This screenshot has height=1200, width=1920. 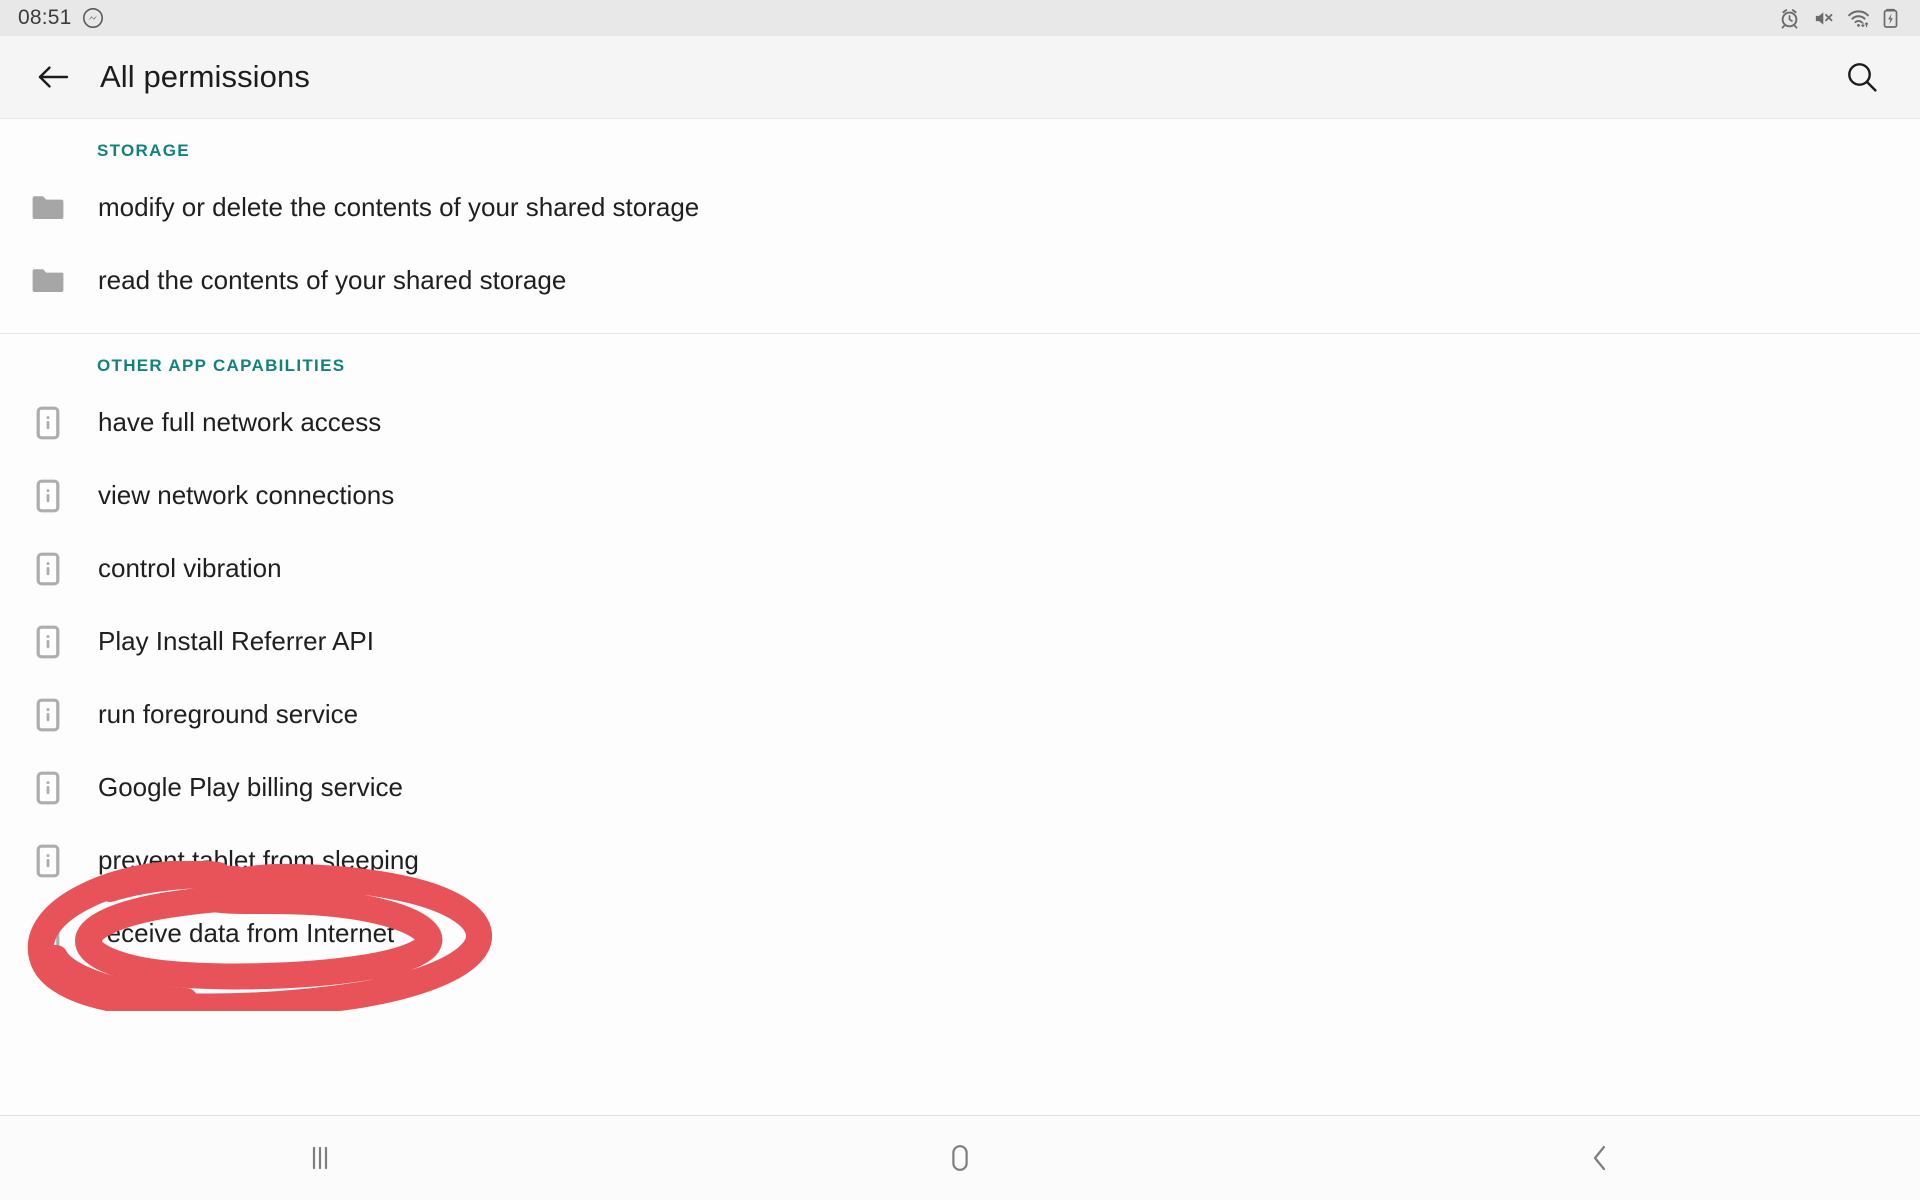 What do you see at coordinates (1862, 77) in the screenshot?
I see `search-icon` at bounding box center [1862, 77].